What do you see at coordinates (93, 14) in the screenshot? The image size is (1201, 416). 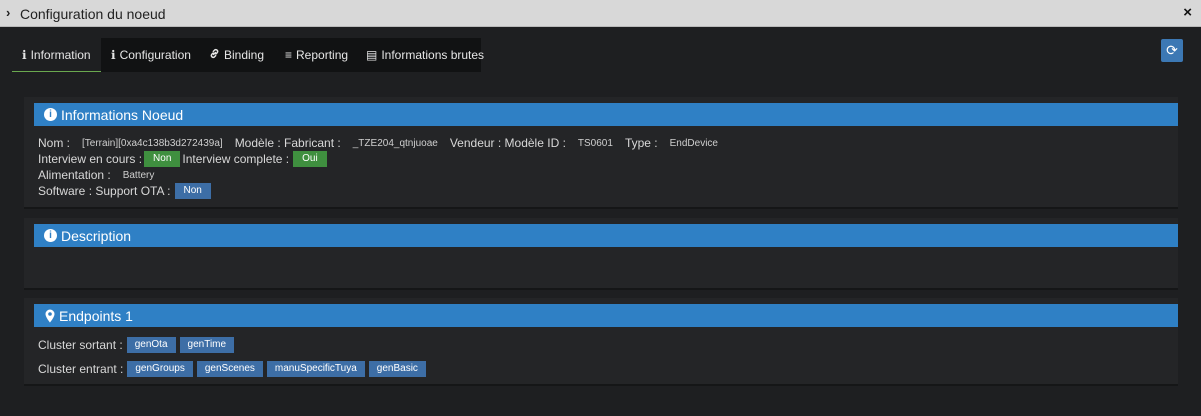 I see `window-title: Configuration du noeud` at bounding box center [93, 14].